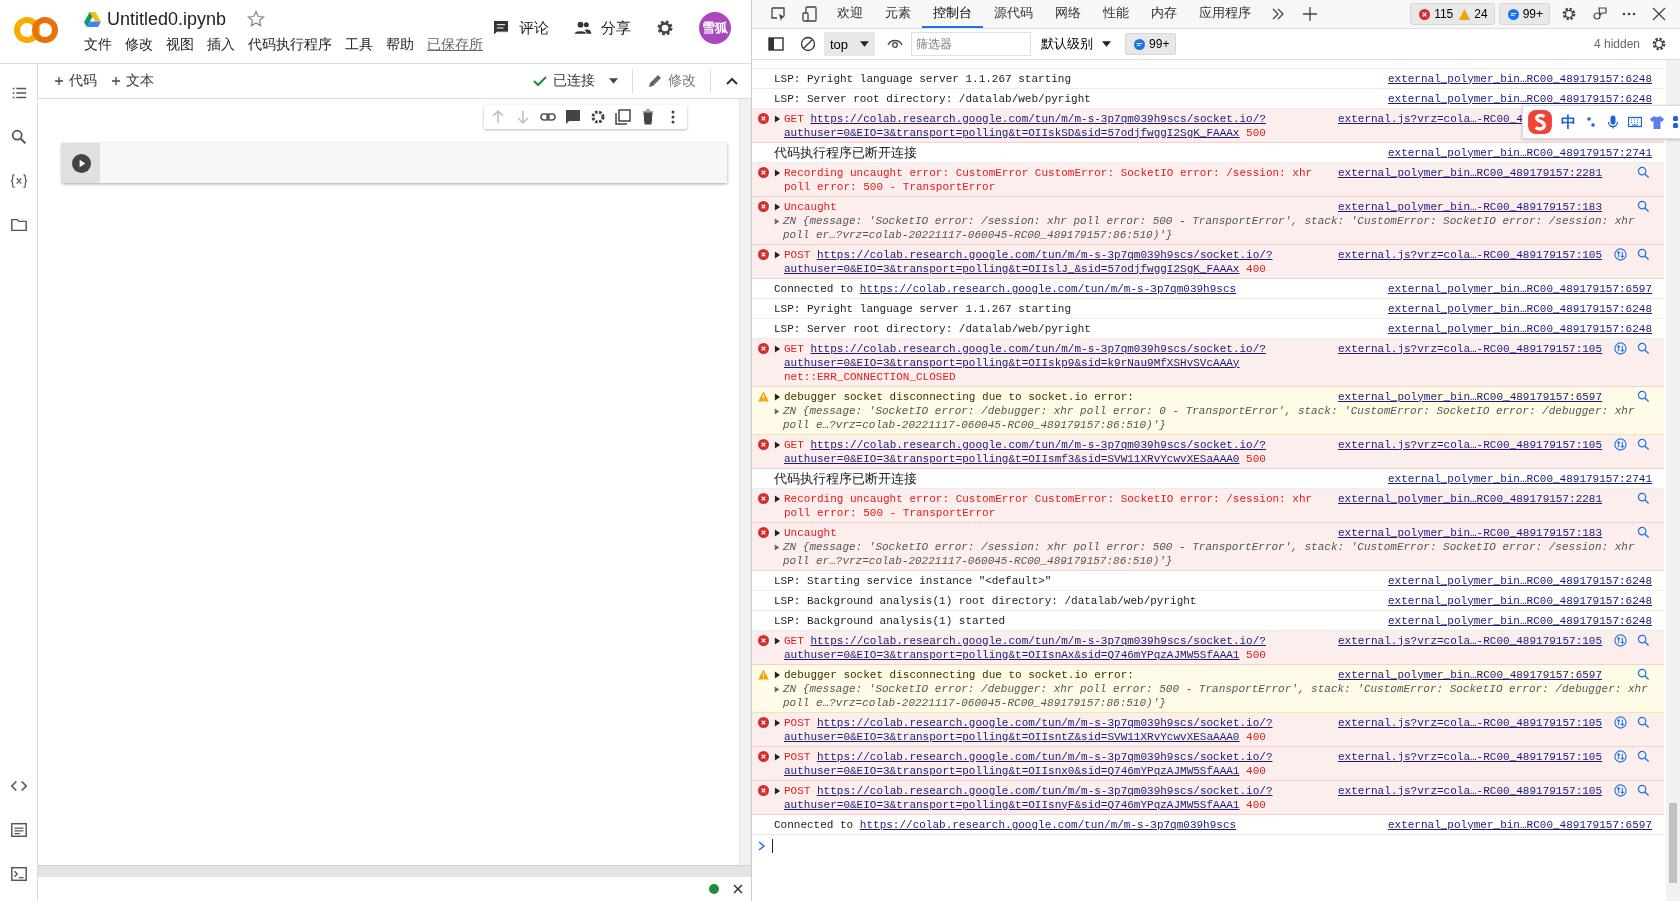  I want to click on command-palette-icon, so click(18, 830).